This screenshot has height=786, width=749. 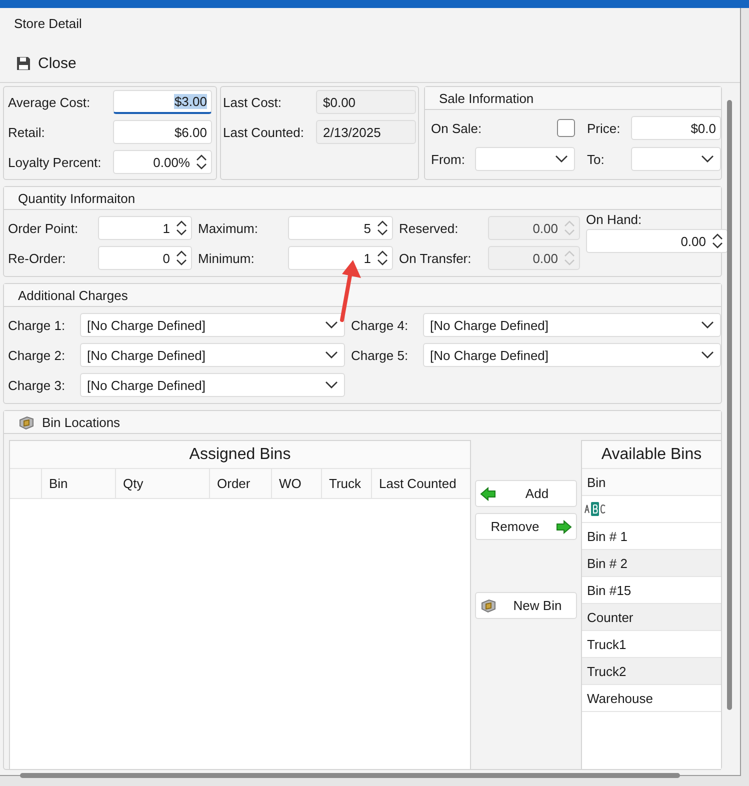 What do you see at coordinates (296, 483) in the screenshot?
I see `column-header: WO` at bounding box center [296, 483].